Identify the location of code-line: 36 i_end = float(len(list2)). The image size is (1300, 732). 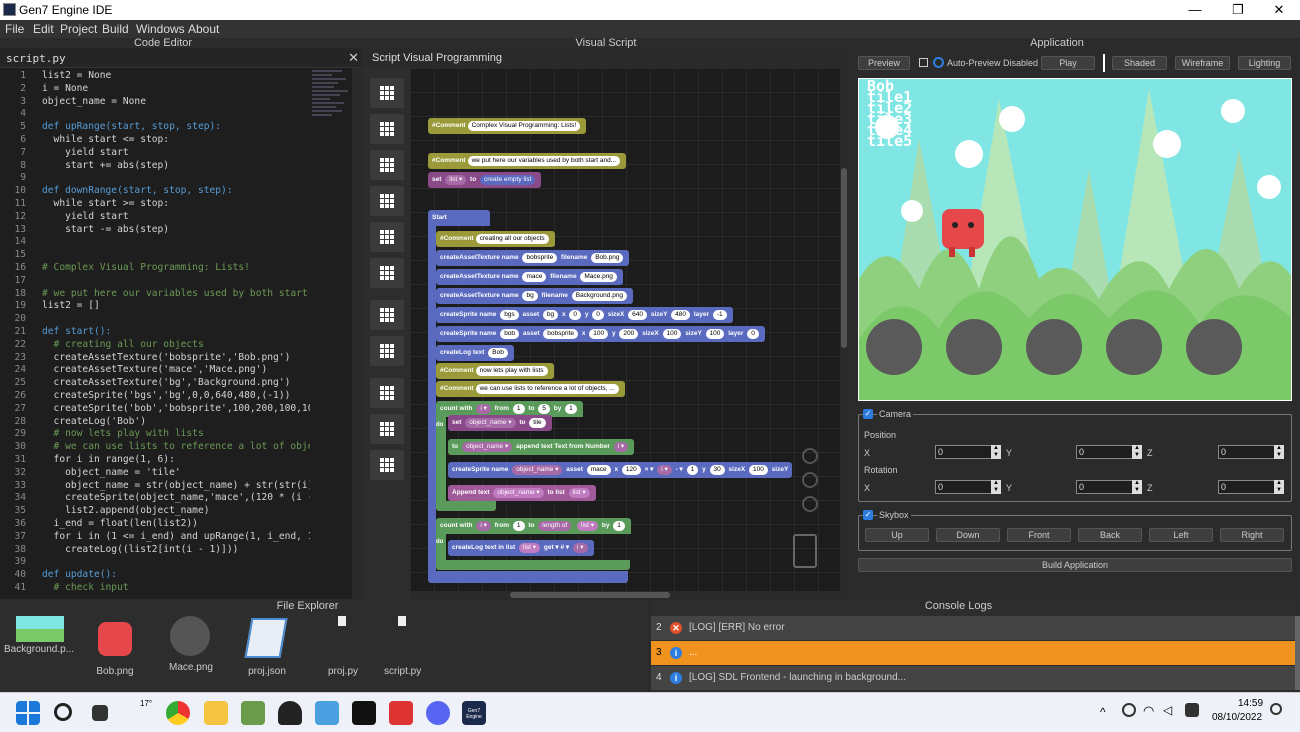
(155, 523).